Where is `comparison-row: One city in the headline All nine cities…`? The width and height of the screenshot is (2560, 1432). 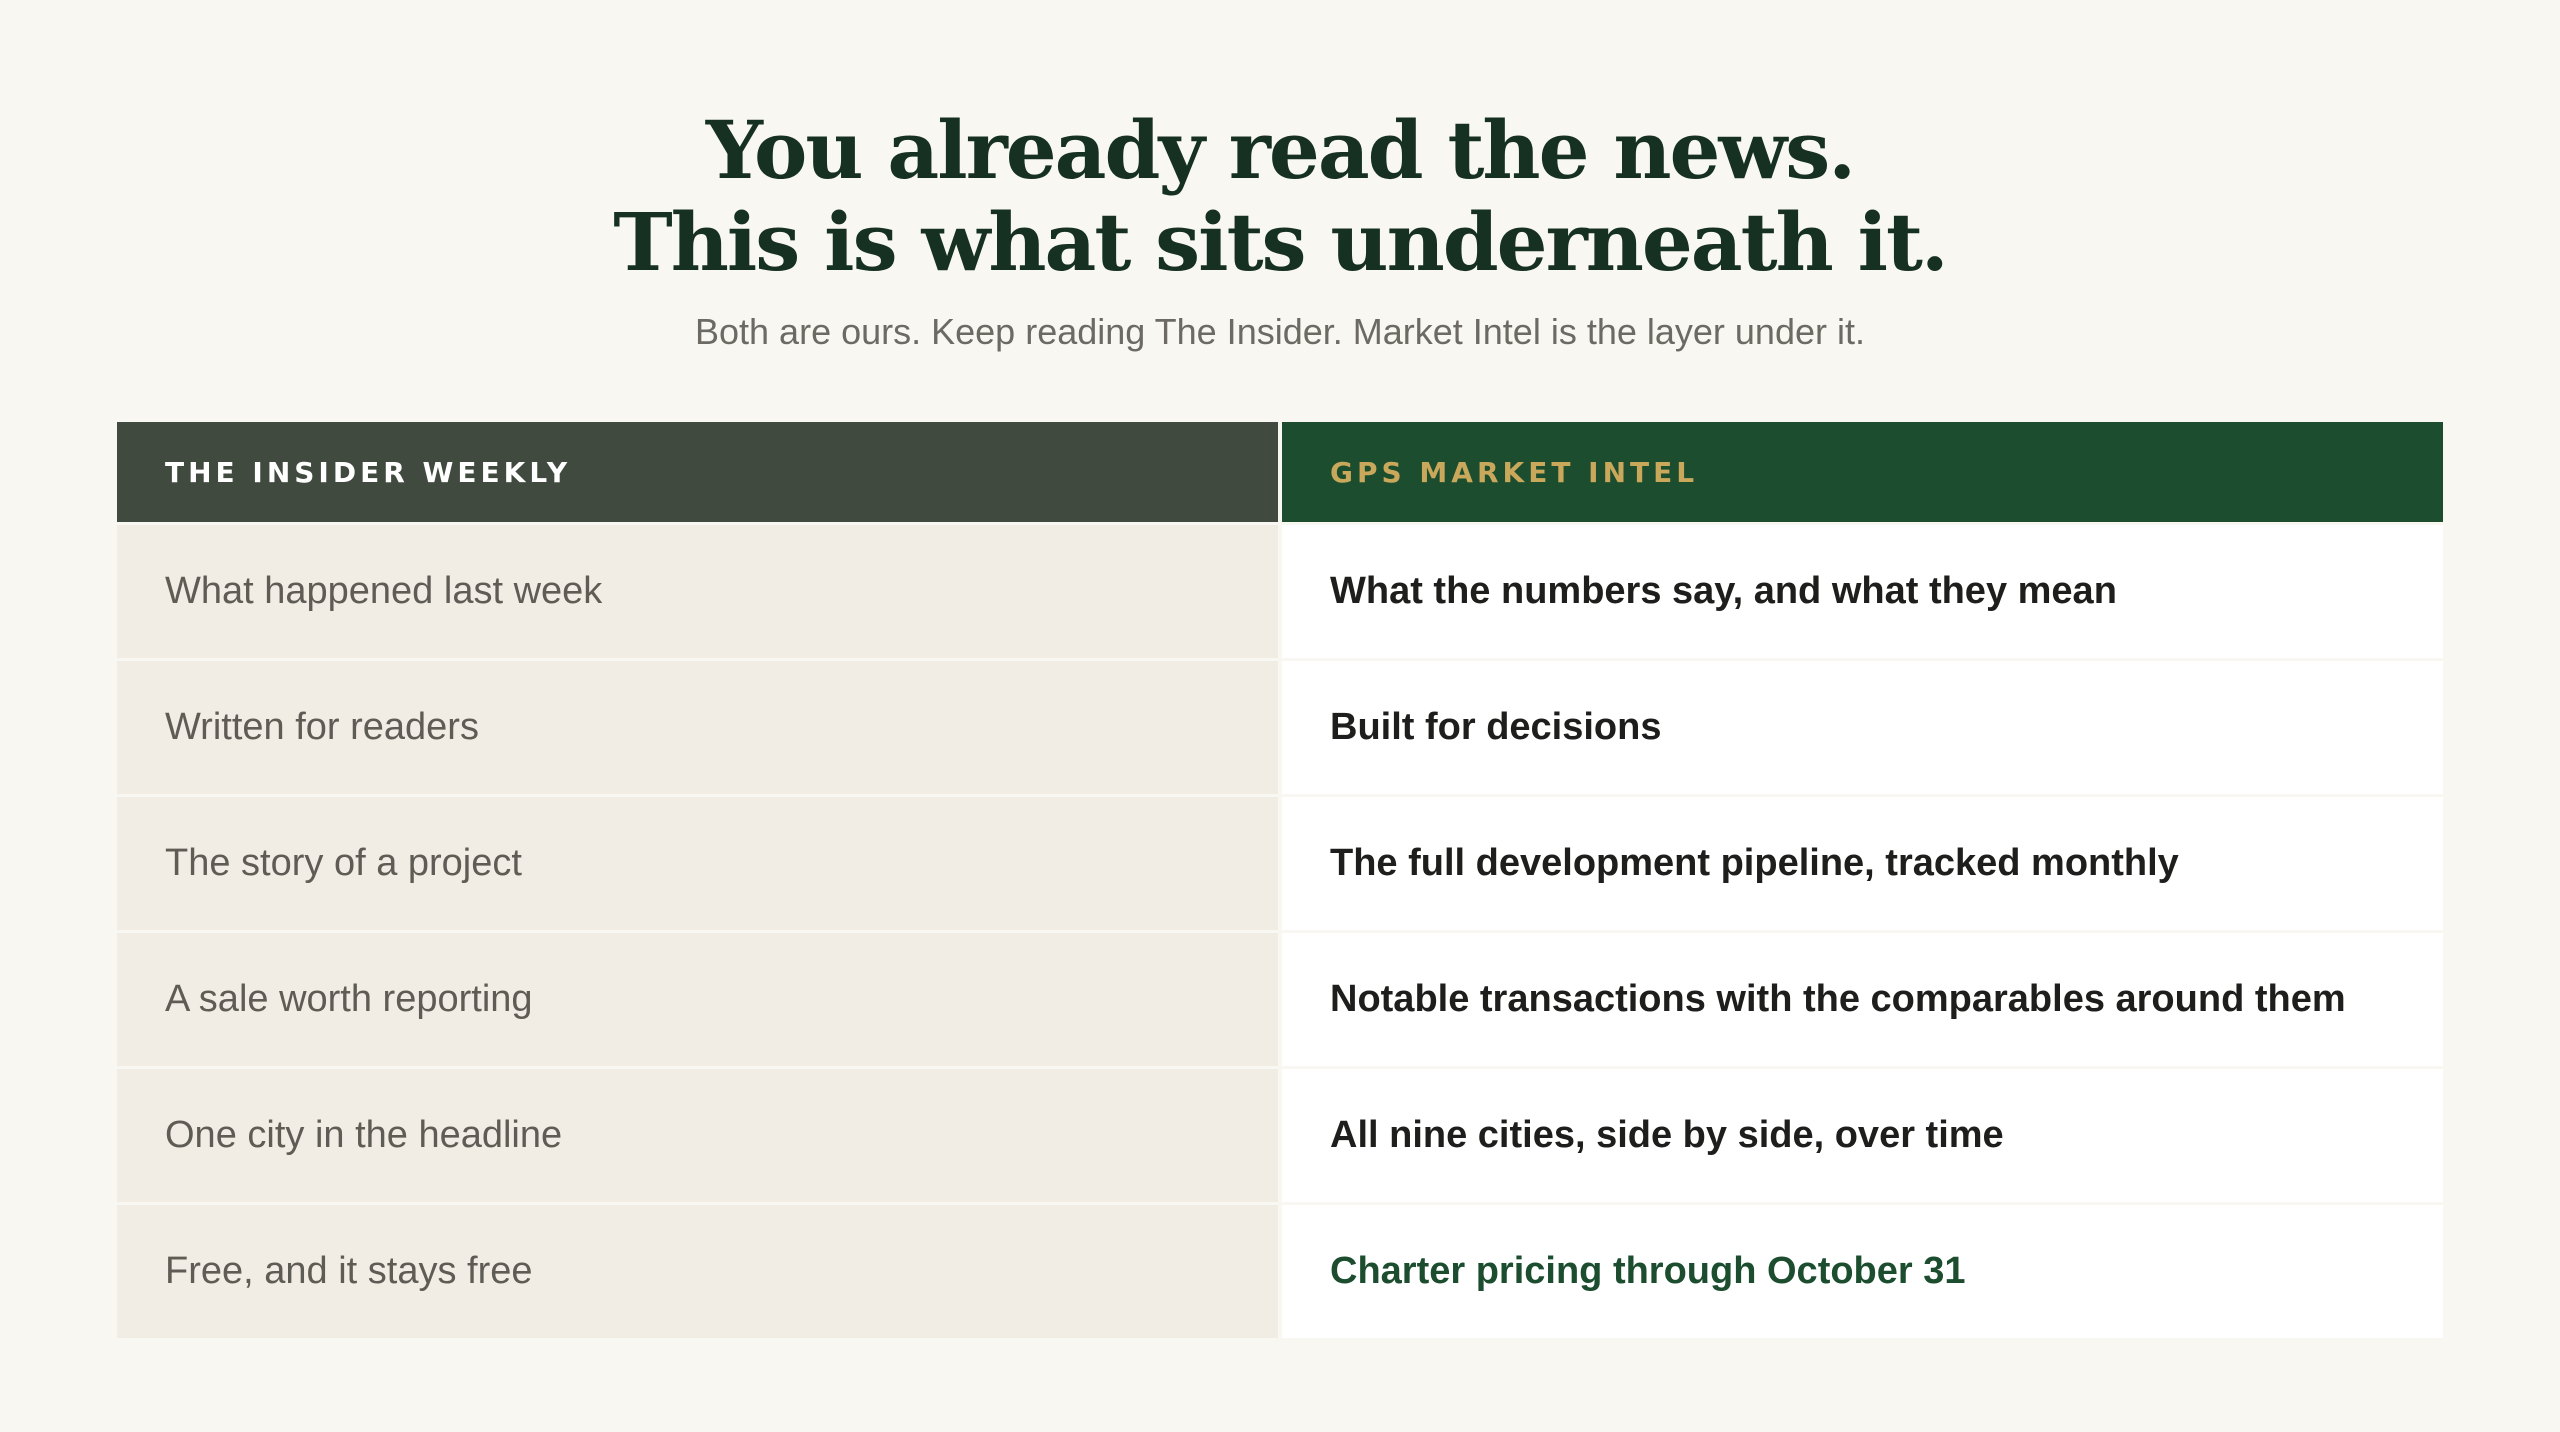
comparison-row: One city in the headline All nine cities… is located at coordinates (1280, 1135).